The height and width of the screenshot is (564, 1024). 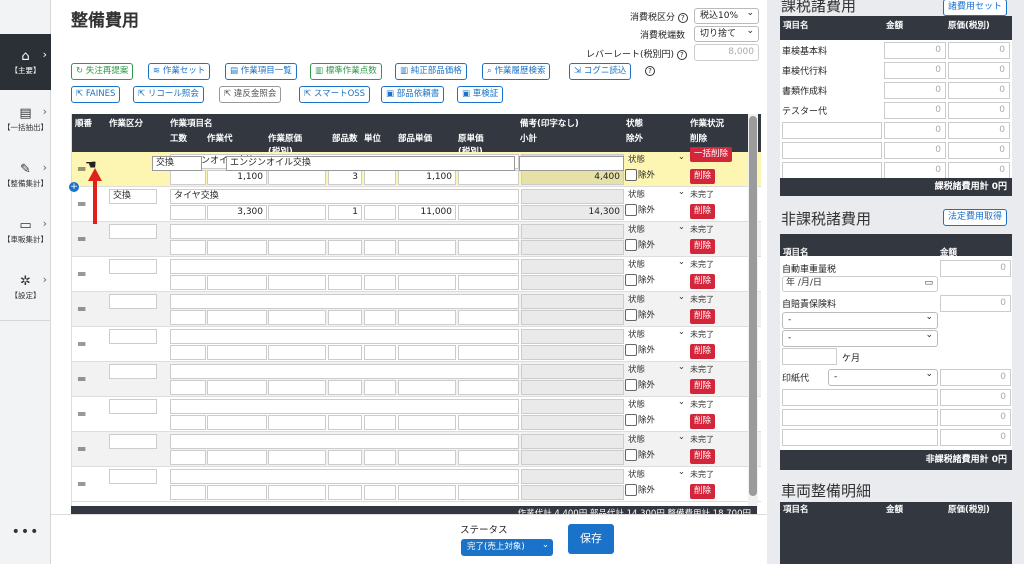 What do you see at coordinates (591, 539) in the screenshot?
I see `save-button: 保存` at bounding box center [591, 539].